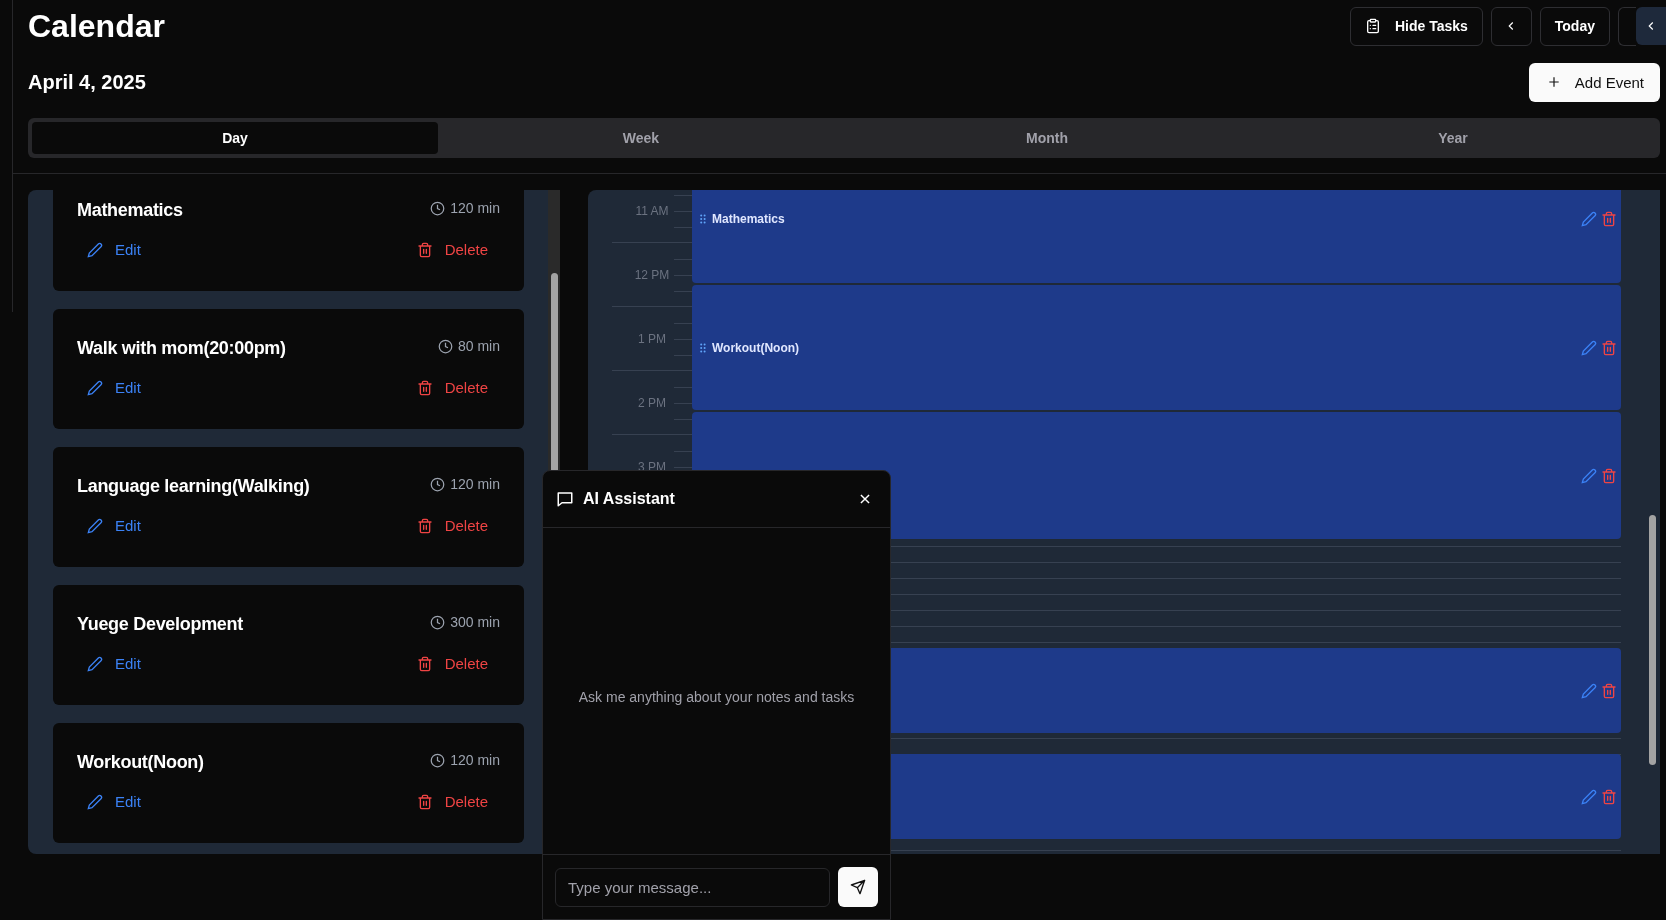 This screenshot has height=920, width=1666. Describe the element at coordinates (1511, 26) in the screenshot. I see `previous-button` at that location.